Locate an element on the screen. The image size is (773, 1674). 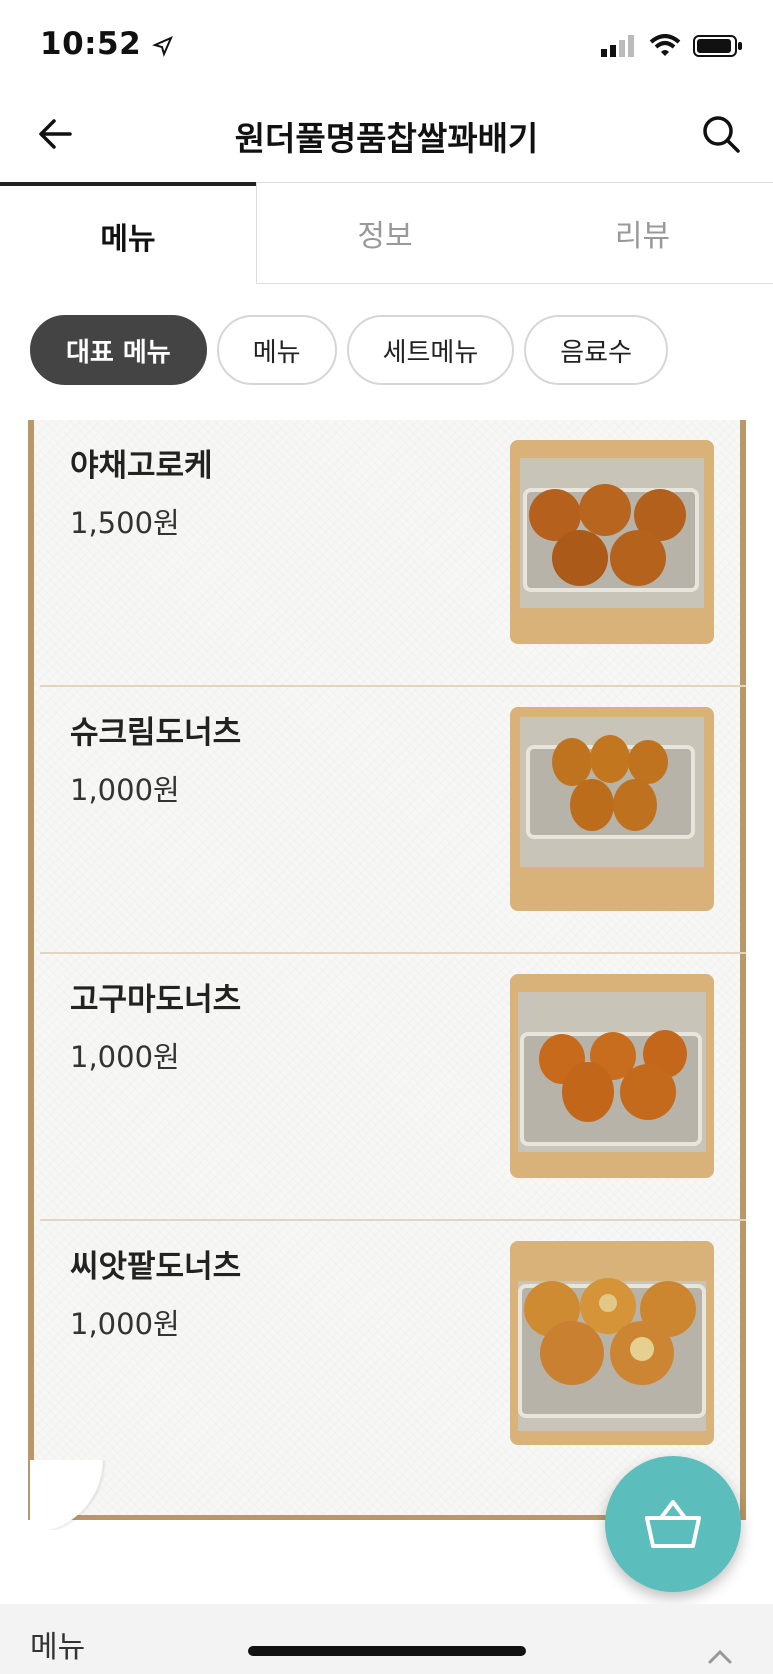
paper-curl-decoration is located at coordinates (70, 1495).